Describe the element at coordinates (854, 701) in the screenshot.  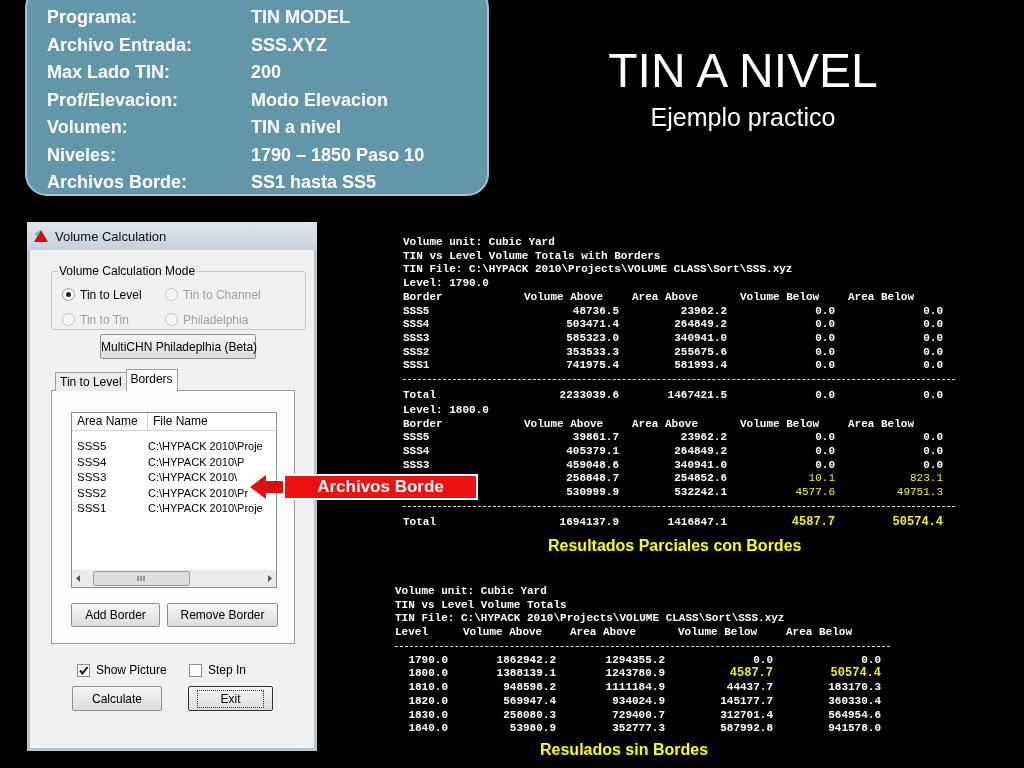
I see `output-cell-text: 360330.4` at that location.